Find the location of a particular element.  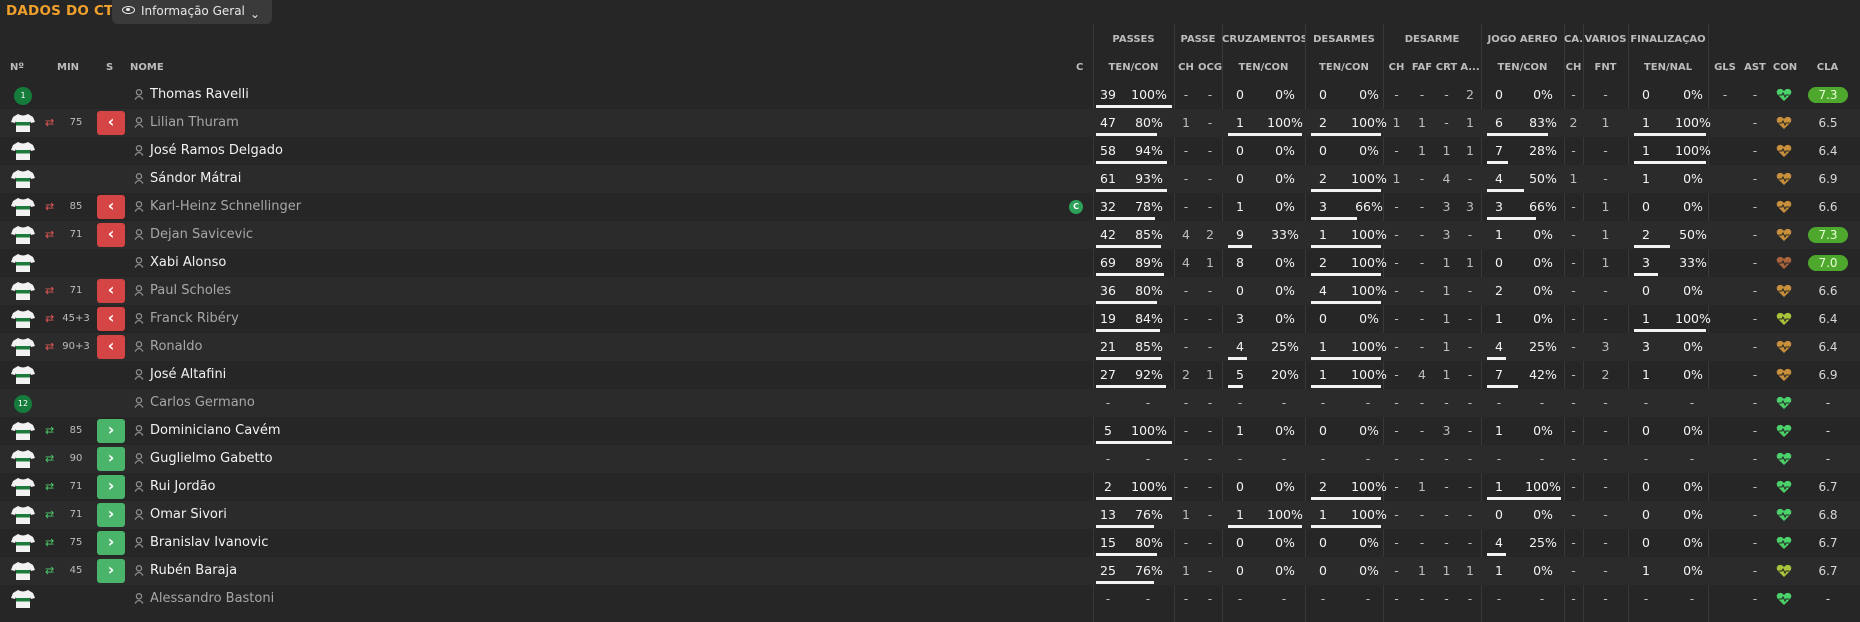

stat-cruz-pct: 0% is located at coordinates (1285, 94).